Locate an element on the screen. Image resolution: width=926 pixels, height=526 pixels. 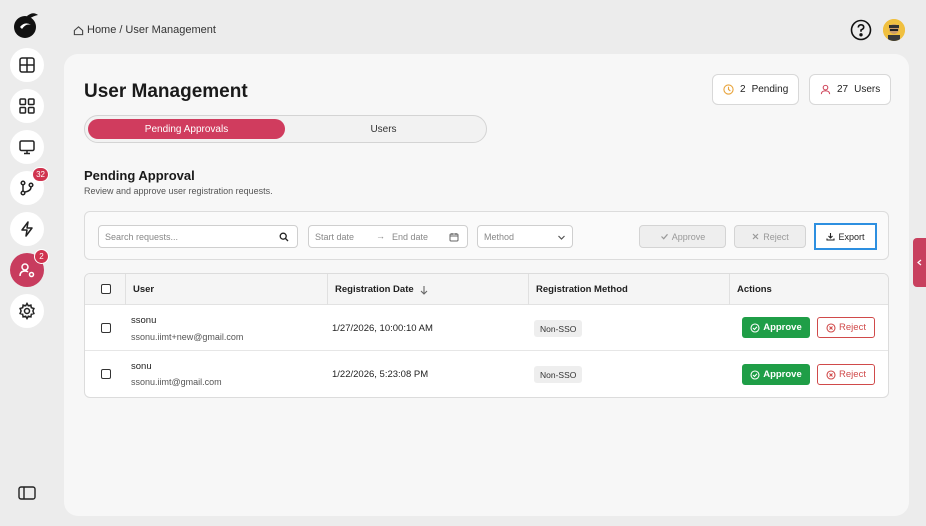
col-registration-method: Registration Method is located at coordinates (628, 289).